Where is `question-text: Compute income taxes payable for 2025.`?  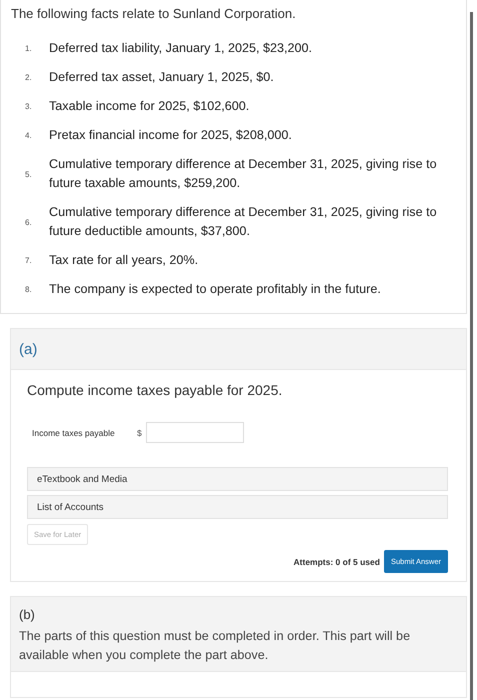
question-text: Compute income taxes payable for 2025. is located at coordinates (155, 390).